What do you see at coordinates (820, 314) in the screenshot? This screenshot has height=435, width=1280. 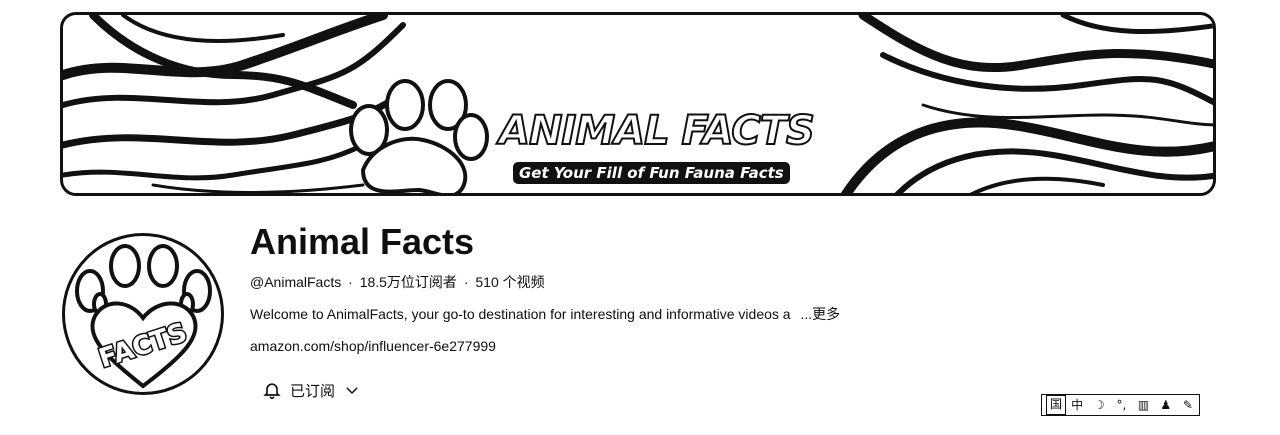 I see `more-link: ...更多` at bounding box center [820, 314].